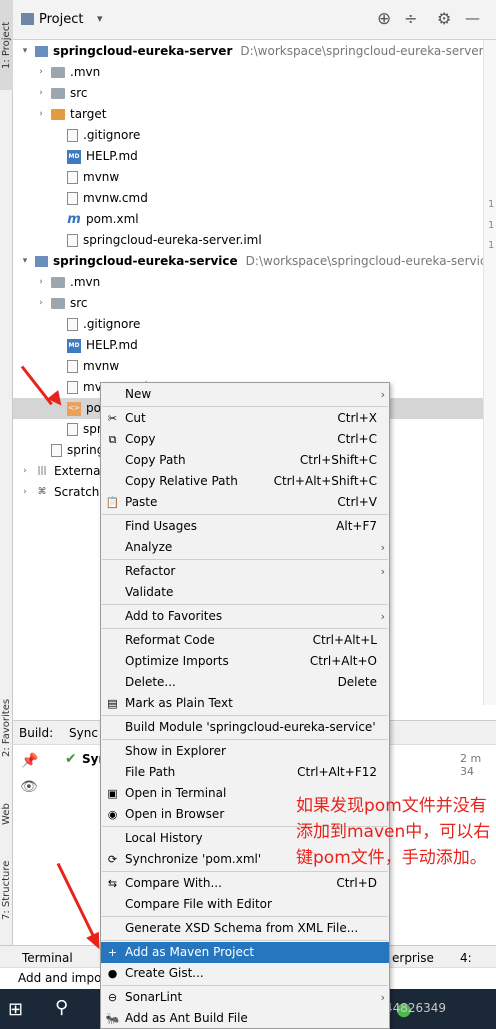  I want to click on windows-start-icon: ⊞, so click(15, 1009).